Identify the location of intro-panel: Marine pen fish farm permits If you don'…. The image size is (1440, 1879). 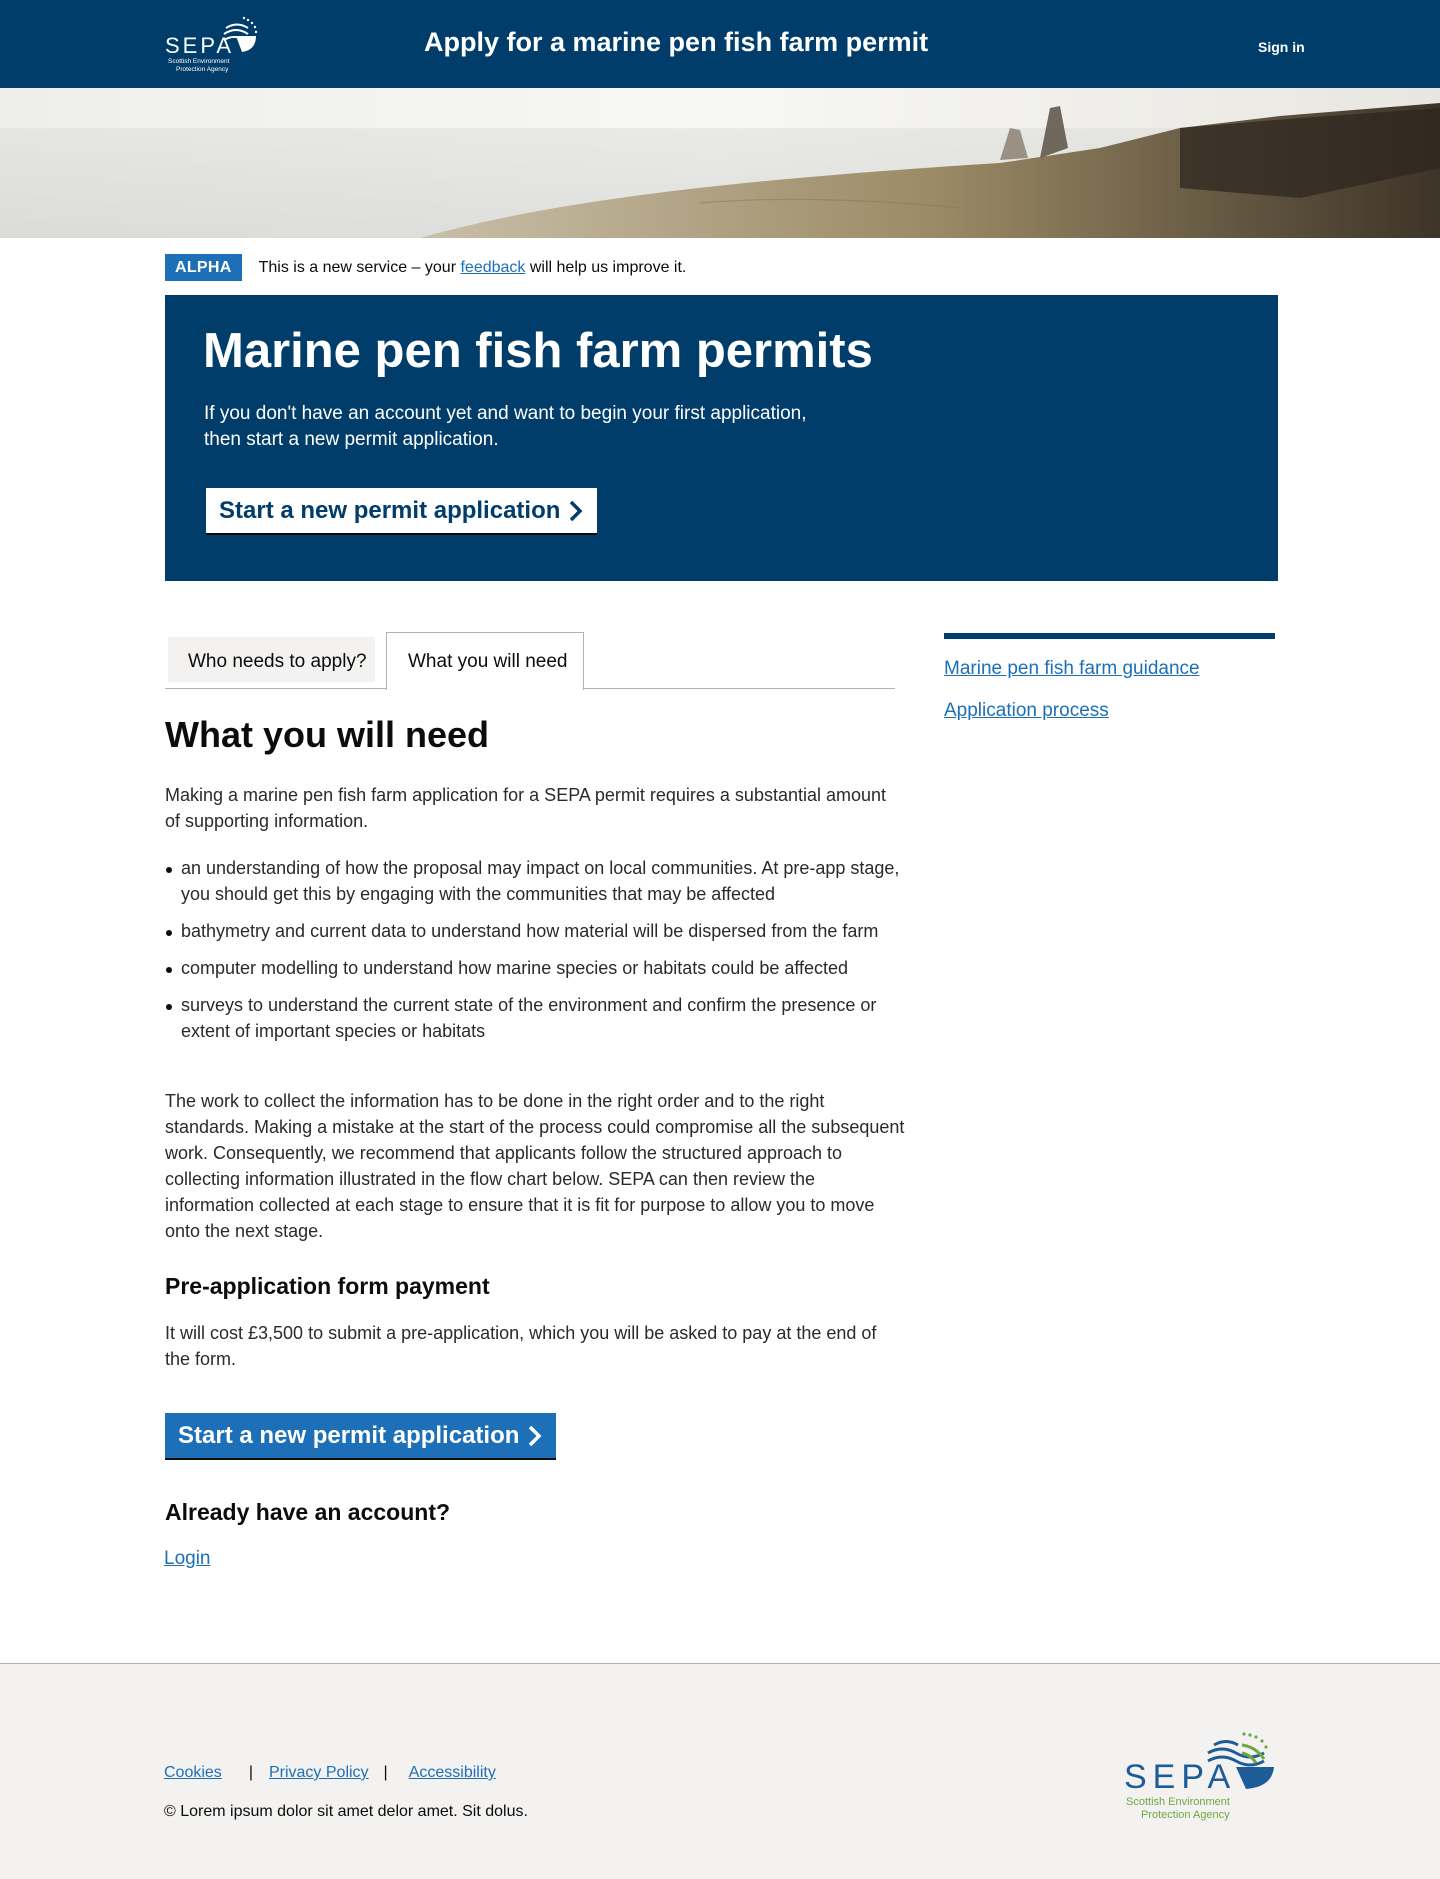
(721, 438).